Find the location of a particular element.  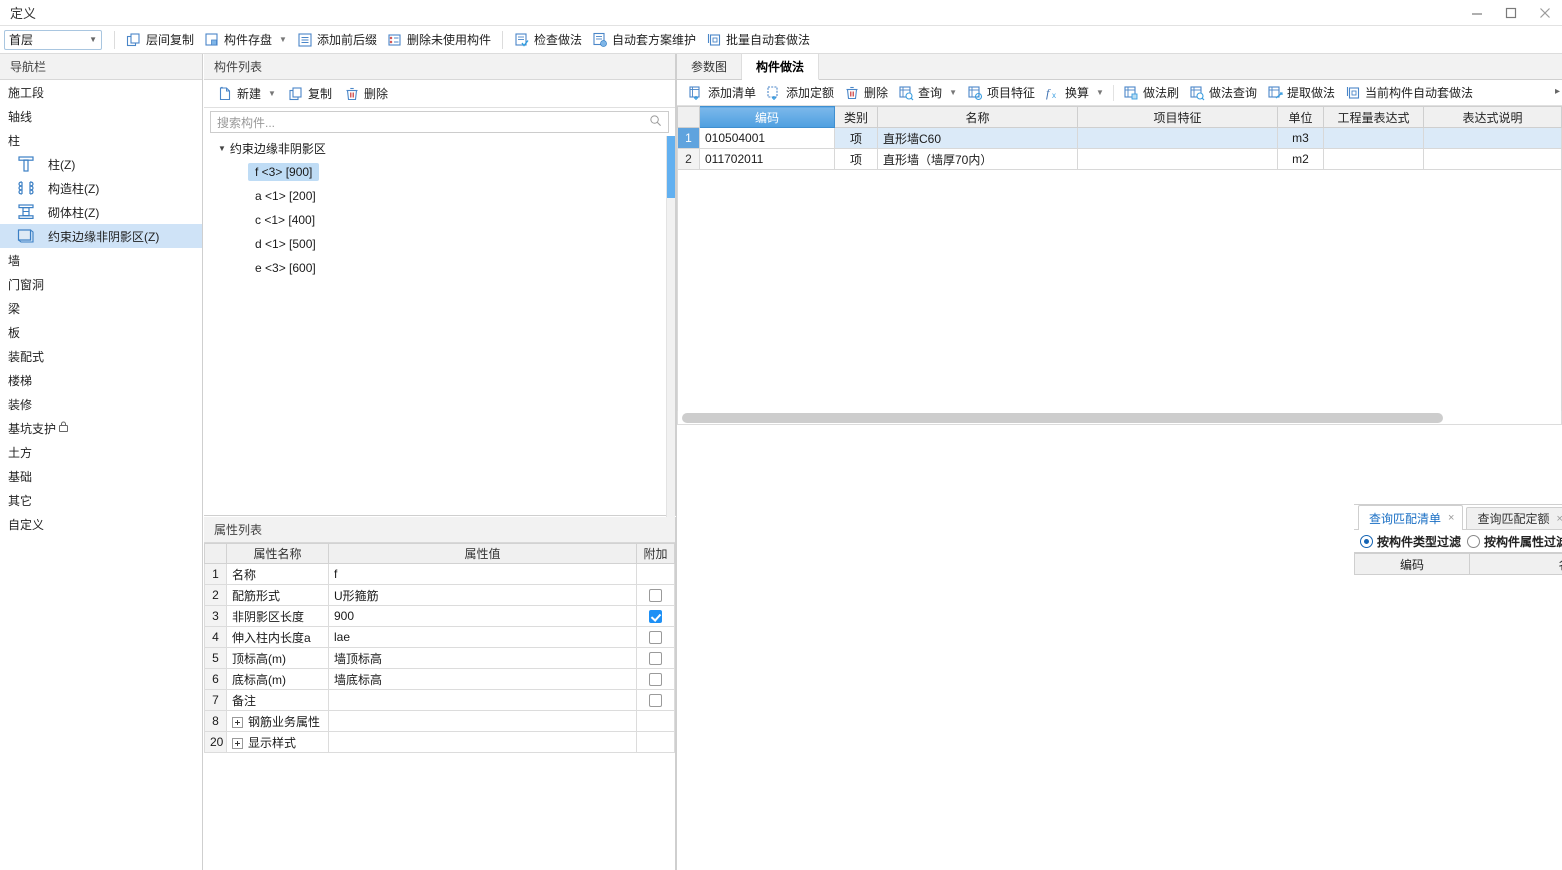

property-value-cell: 墙顶标高 is located at coordinates (482, 658).